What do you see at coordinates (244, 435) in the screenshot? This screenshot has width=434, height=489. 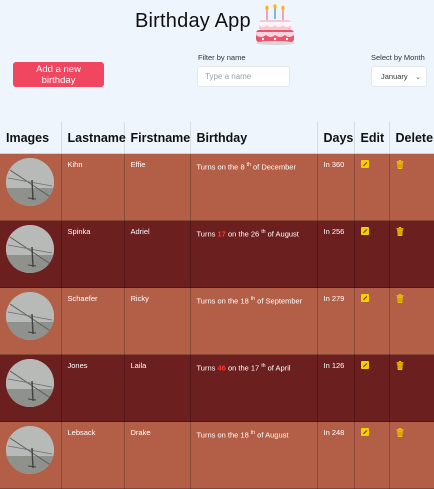 I see `day-value: 18` at bounding box center [244, 435].